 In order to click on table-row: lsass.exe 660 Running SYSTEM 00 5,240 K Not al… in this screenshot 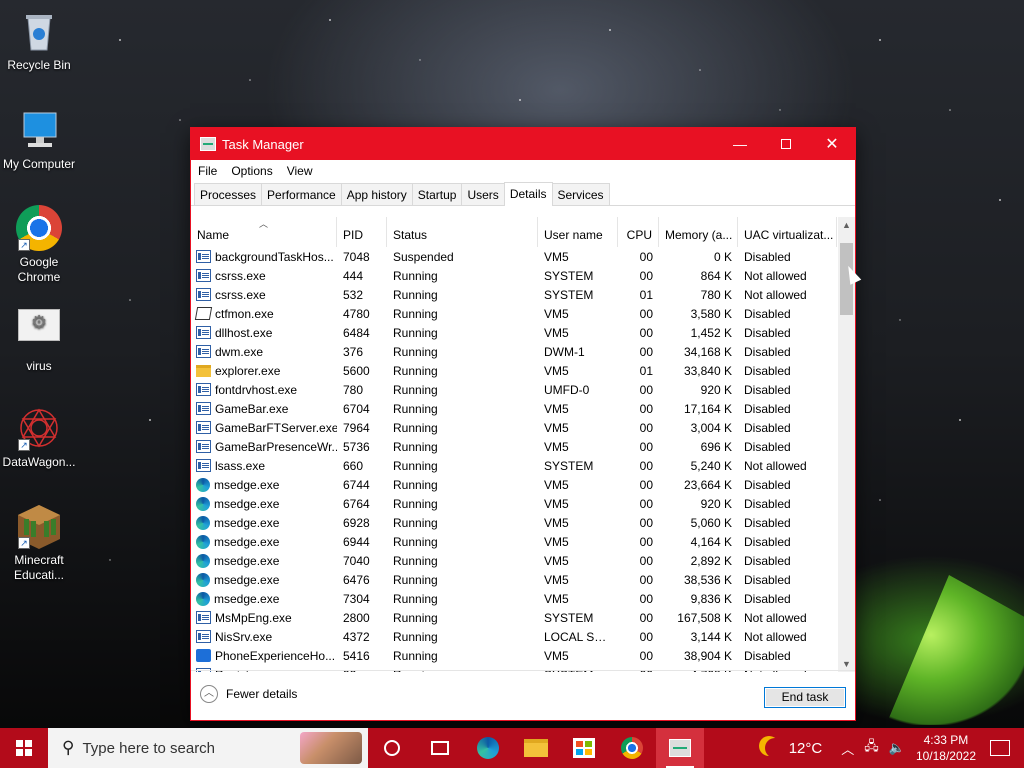, I will do `click(514, 465)`.